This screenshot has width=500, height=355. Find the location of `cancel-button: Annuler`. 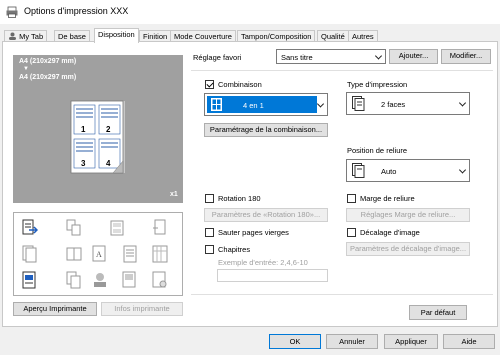

cancel-button: Annuler is located at coordinates (352, 341).